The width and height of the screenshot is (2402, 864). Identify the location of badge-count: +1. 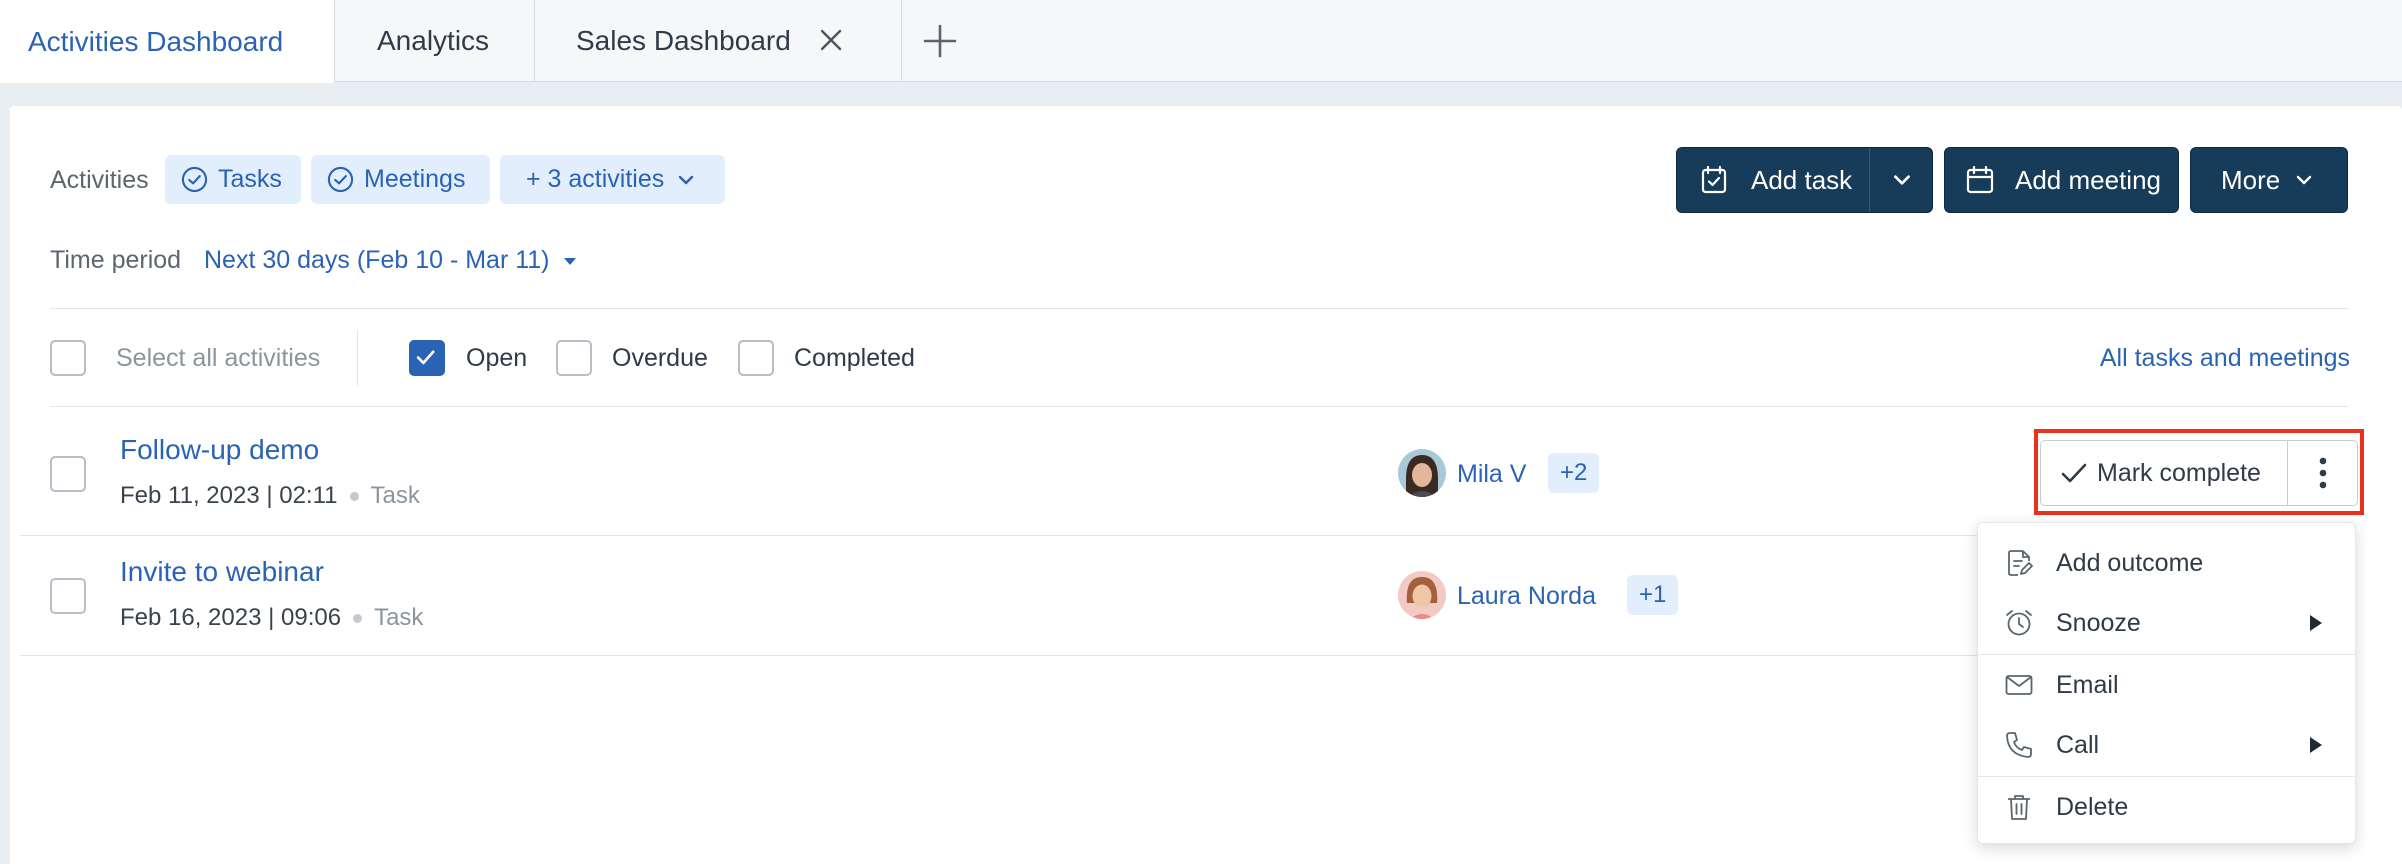
(1653, 594).